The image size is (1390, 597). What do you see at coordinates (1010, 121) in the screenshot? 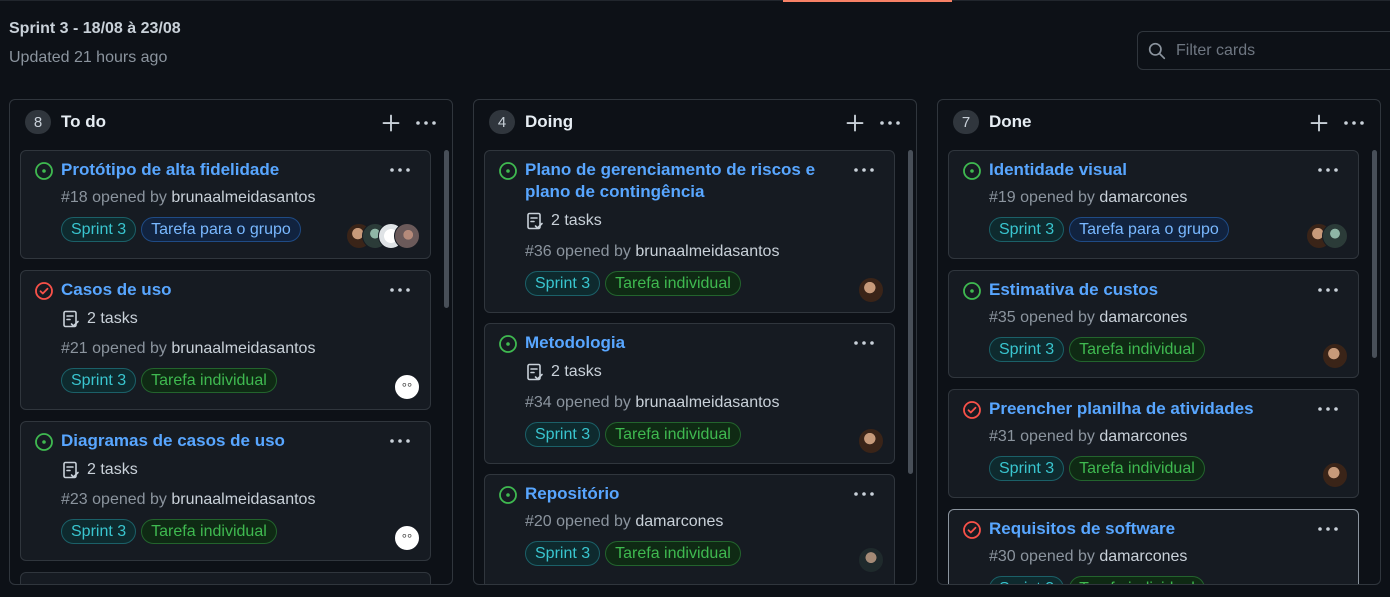
I see `column-title: Done` at bounding box center [1010, 121].